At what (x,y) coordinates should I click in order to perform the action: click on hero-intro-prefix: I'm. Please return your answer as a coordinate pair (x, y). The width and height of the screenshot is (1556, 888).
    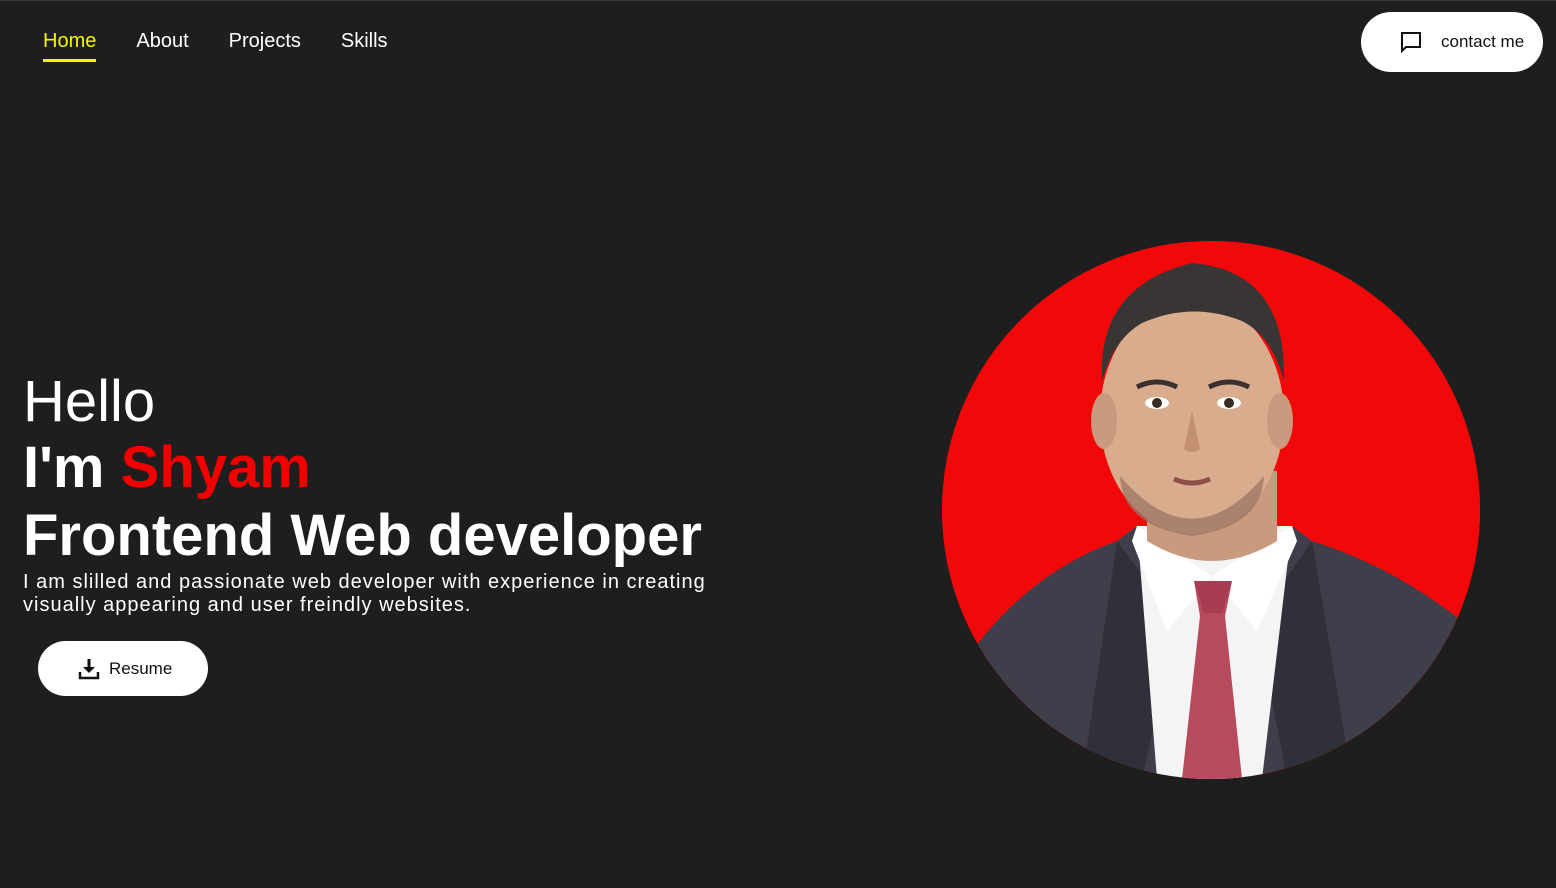
    Looking at the image, I should click on (64, 467).